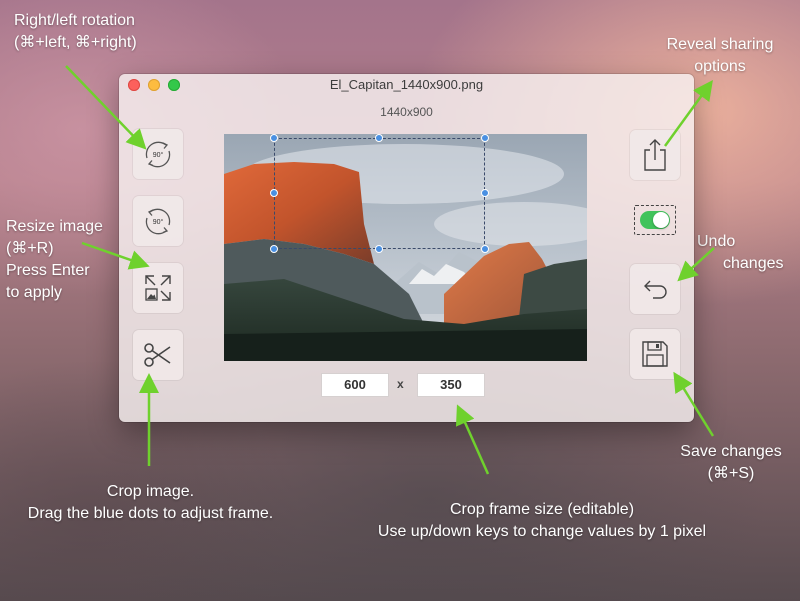  I want to click on crop-handle-middle-left, so click(274, 193).